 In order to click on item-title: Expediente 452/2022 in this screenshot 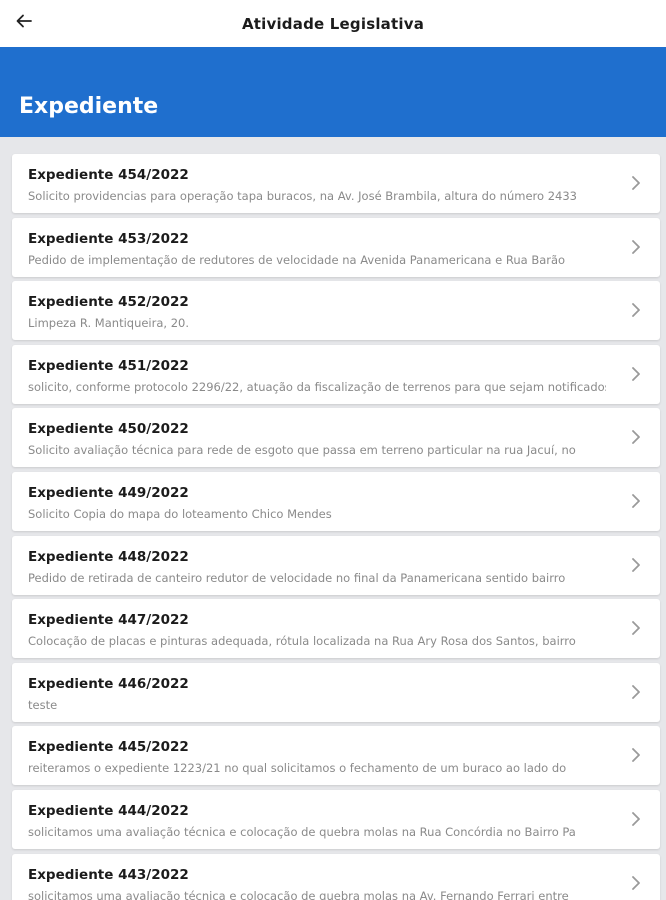, I will do `click(108, 302)`.